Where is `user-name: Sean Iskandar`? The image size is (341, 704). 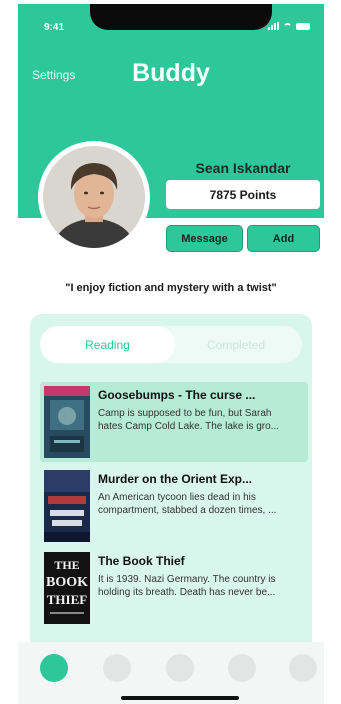 user-name: Sean Iskandar is located at coordinates (243, 168).